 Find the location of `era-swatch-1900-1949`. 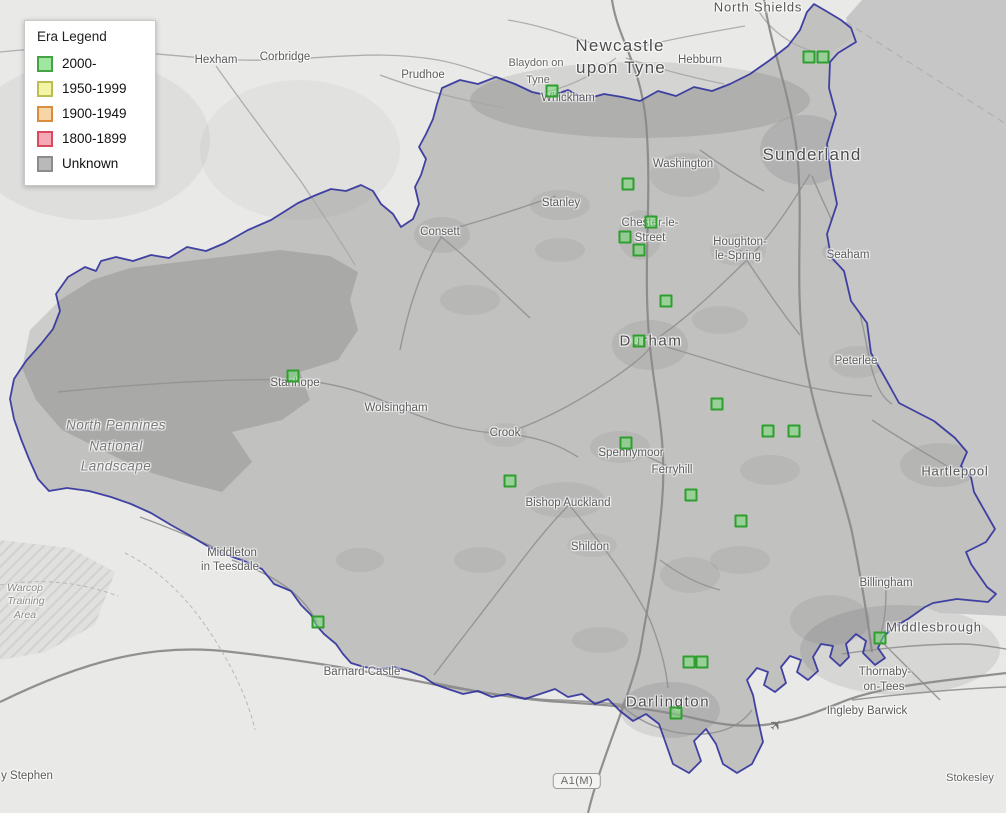

era-swatch-1900-1949 is located at coordinates (45, 113).